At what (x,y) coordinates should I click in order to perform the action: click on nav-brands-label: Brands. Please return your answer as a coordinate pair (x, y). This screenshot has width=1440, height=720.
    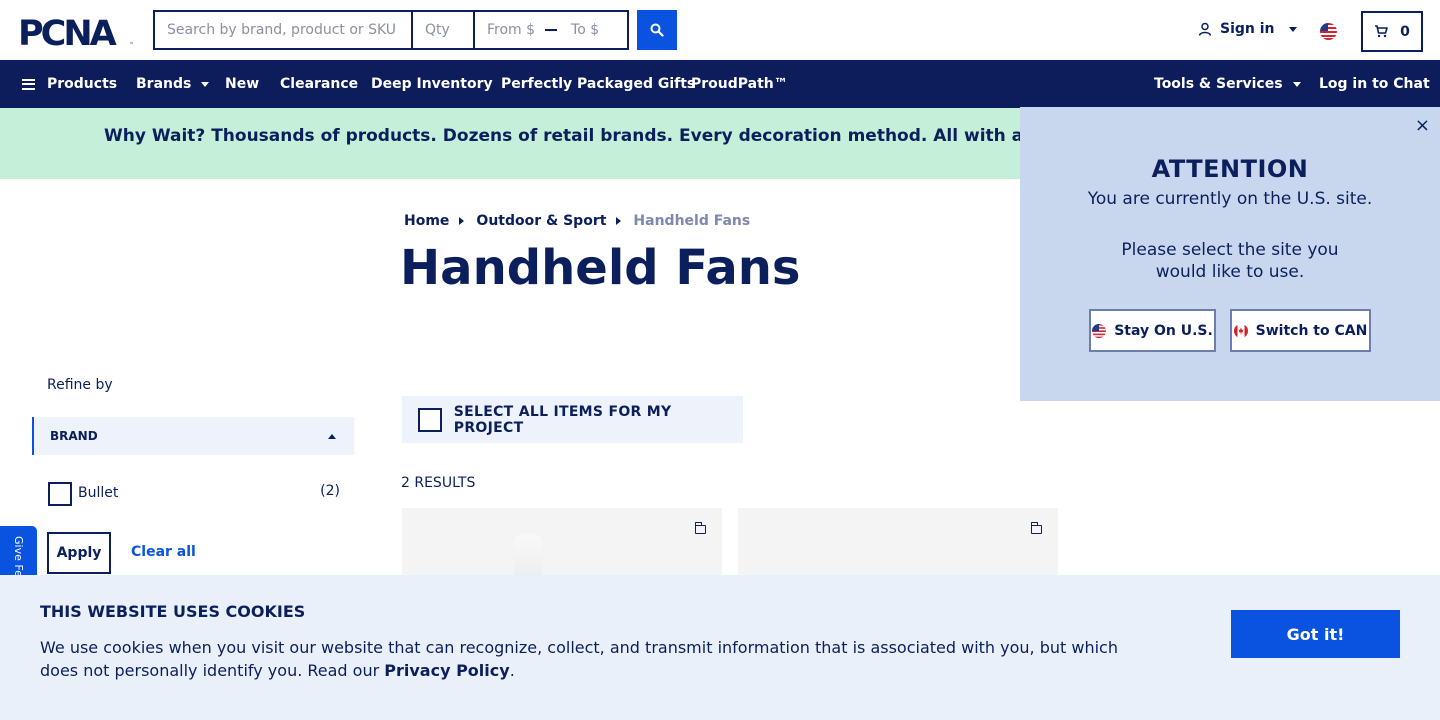
    Looking at the image, I should click on (164, 84).